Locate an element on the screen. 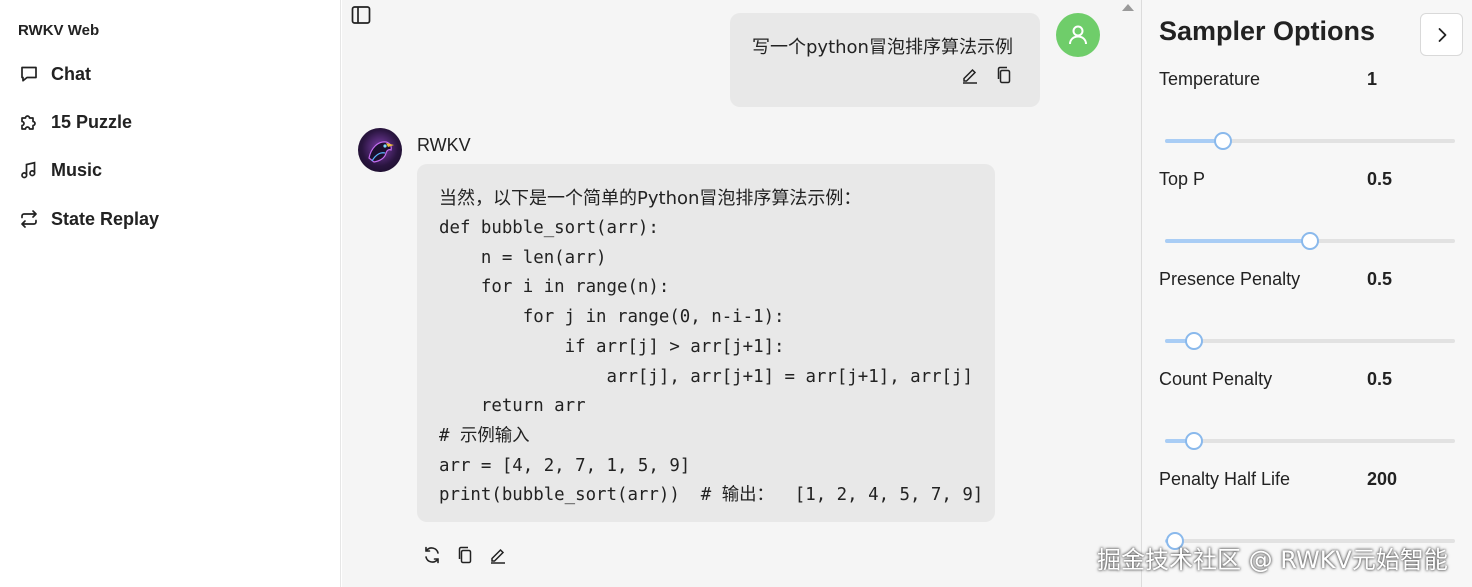 The width and height of the screenshot is (1472, 587). arrows-swap-icon is located at coordinates (28, 219).